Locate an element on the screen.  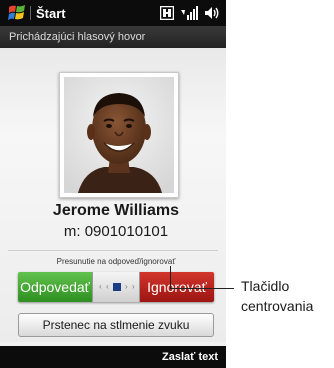
slider-hint: Presunutie na odpoveď/ignorovať is located at coordinates (116, 261).